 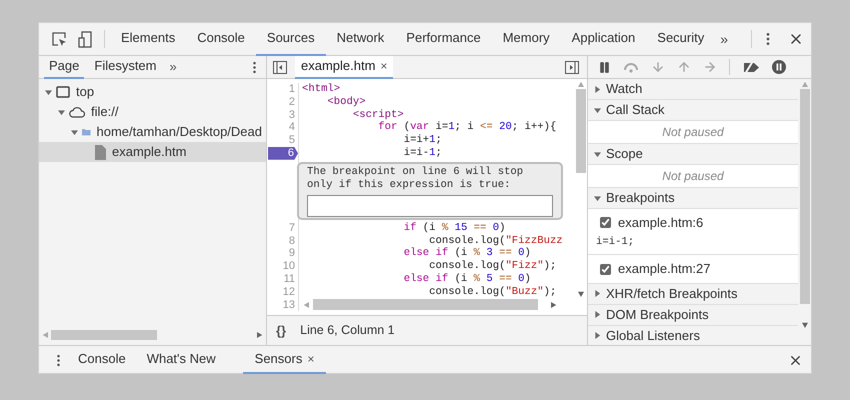 I want to click on code-line: <body>, so click(x=346, y=102).